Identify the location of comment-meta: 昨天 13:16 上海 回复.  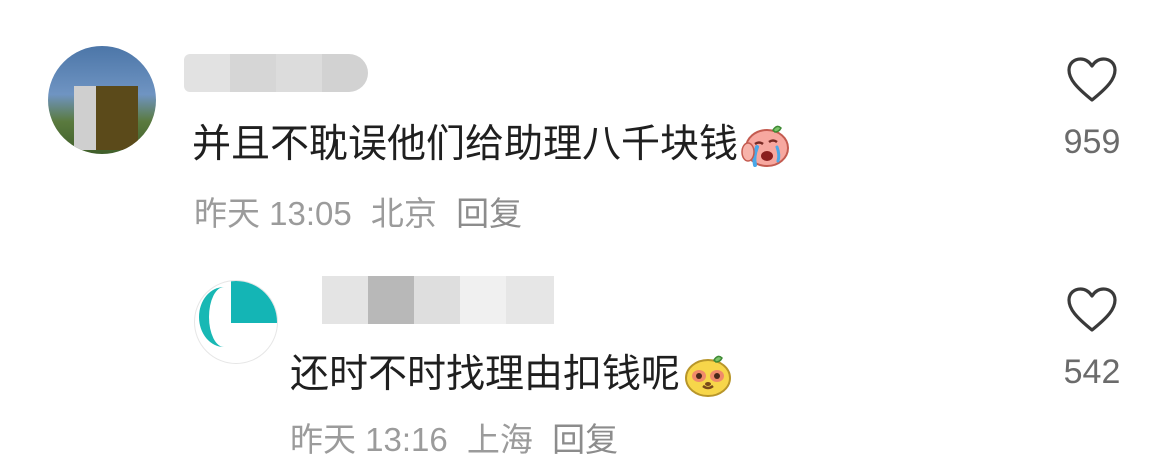
(459, 440).